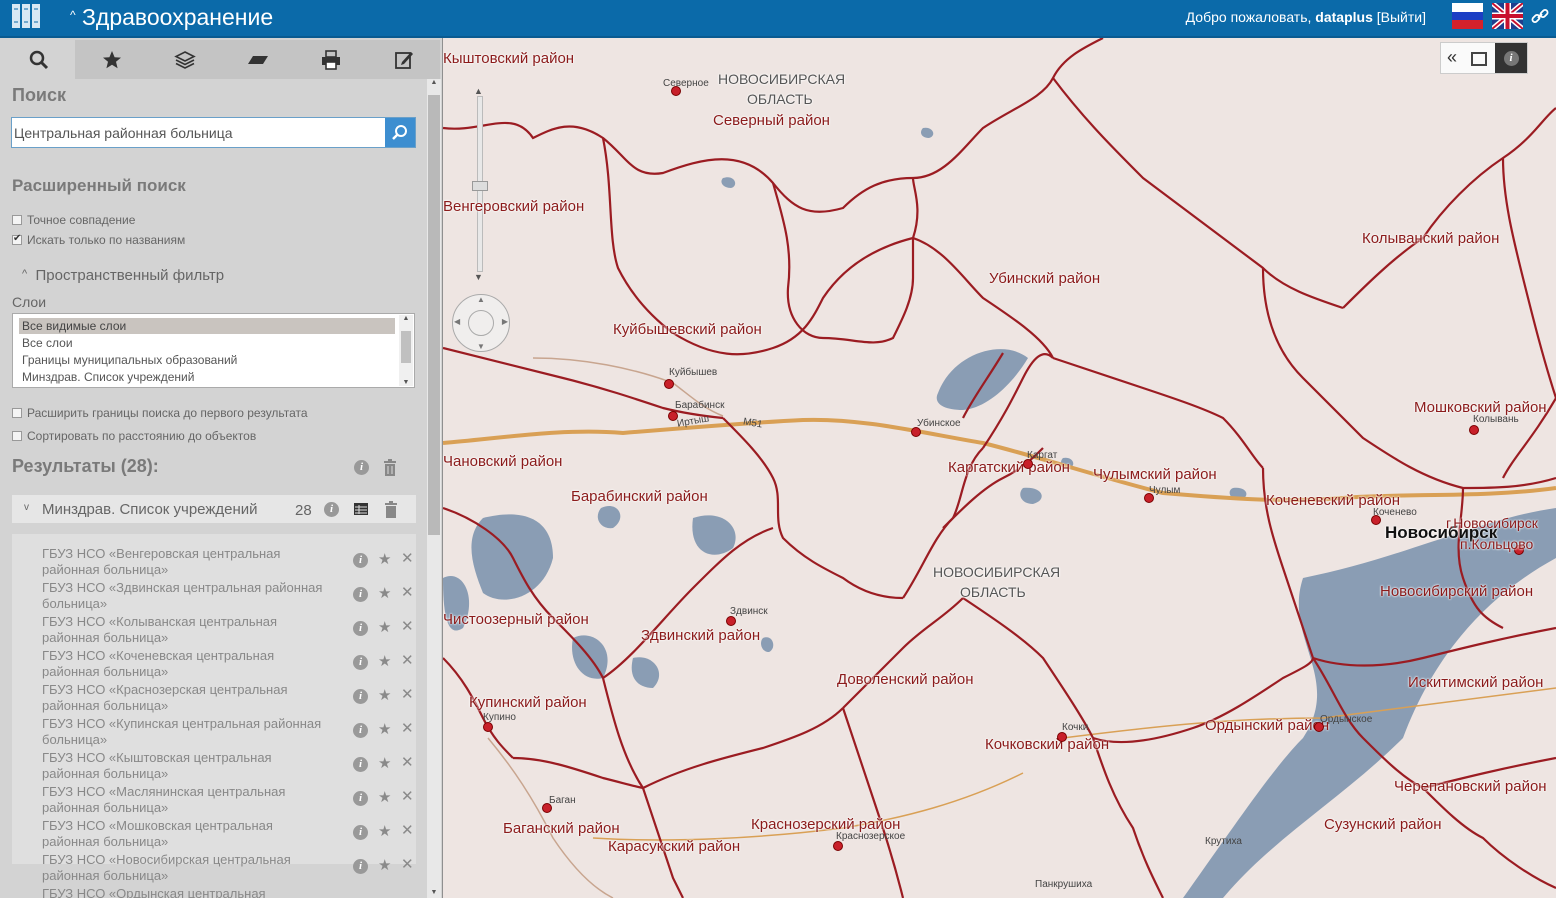 The image size is (1556, 898). What do you see at coordinates (1540, 16) in the screenshot?
I see `link-icon` at bounding box center [1540, 16].